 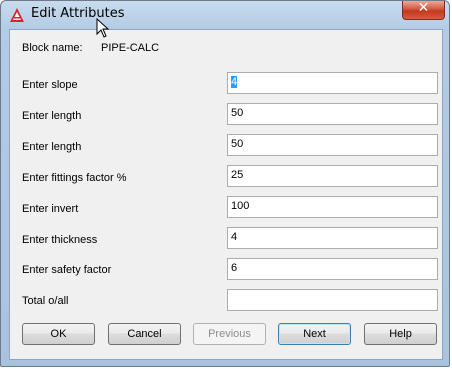 I want to click on field-label-length-1: Enter length, so click(x=52, y=116).